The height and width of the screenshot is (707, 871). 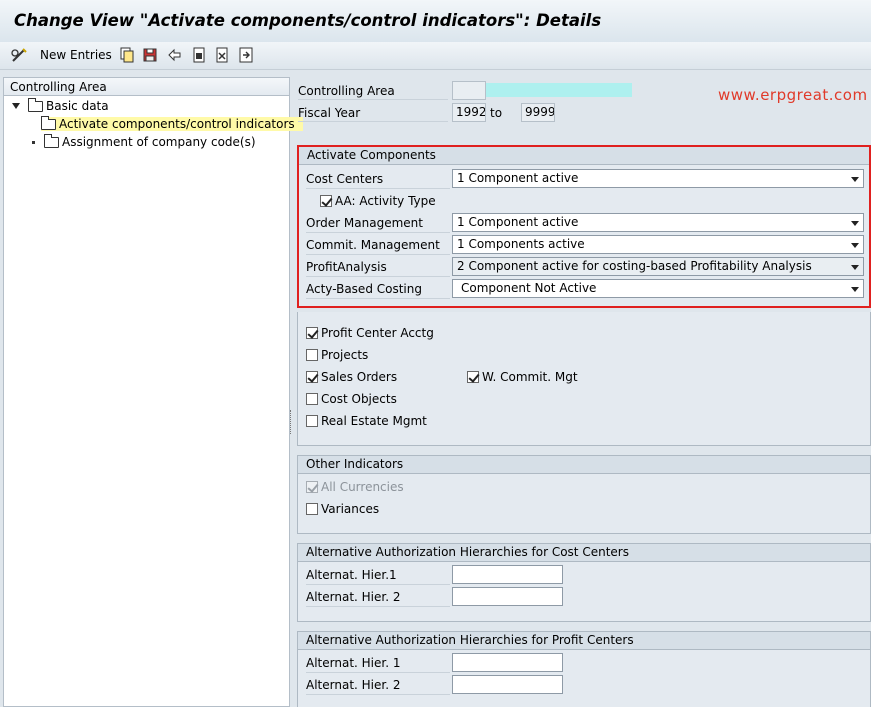 What do you see at coordinates (378, 289) in the screenshot?
I see `acty-based-costing-label: Acty-Based Costing` at bounding box center [378, 289].